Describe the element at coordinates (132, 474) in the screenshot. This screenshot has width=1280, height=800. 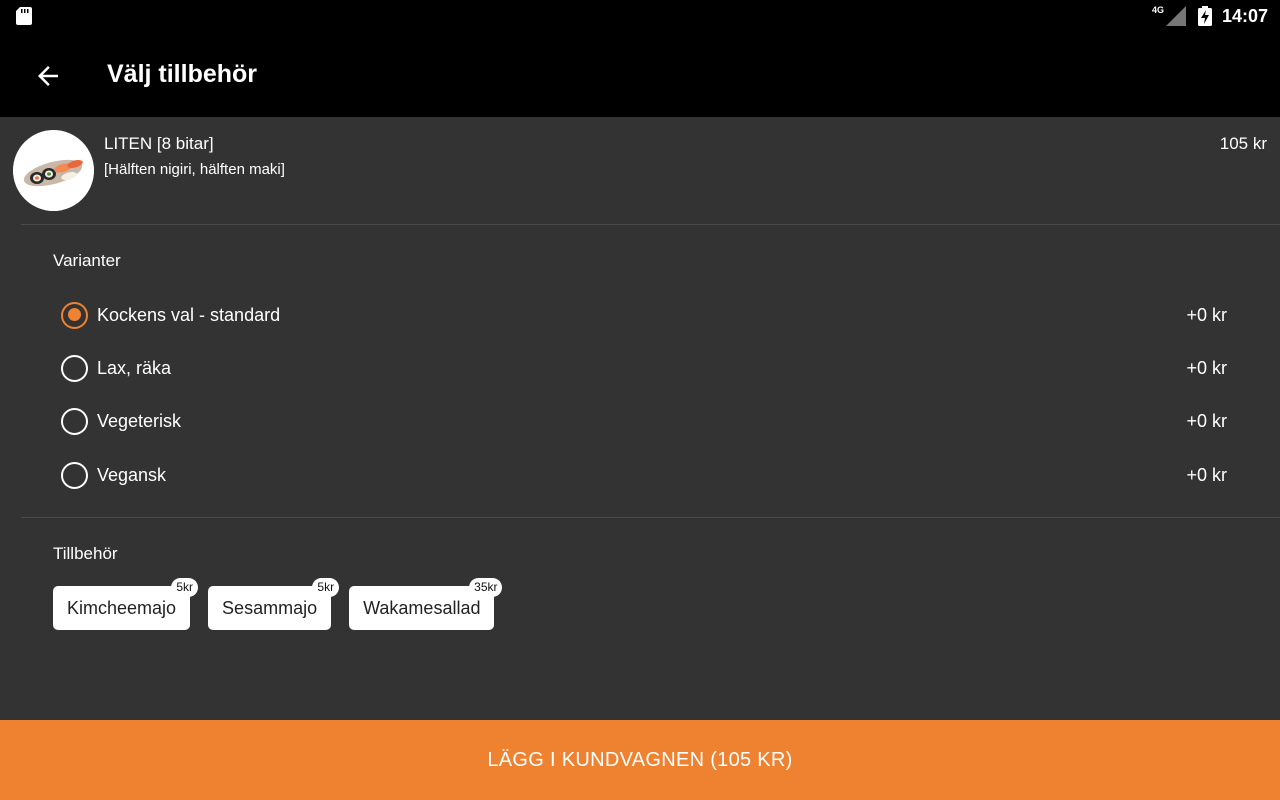
I see `variant-label: Vegansk` at that location.